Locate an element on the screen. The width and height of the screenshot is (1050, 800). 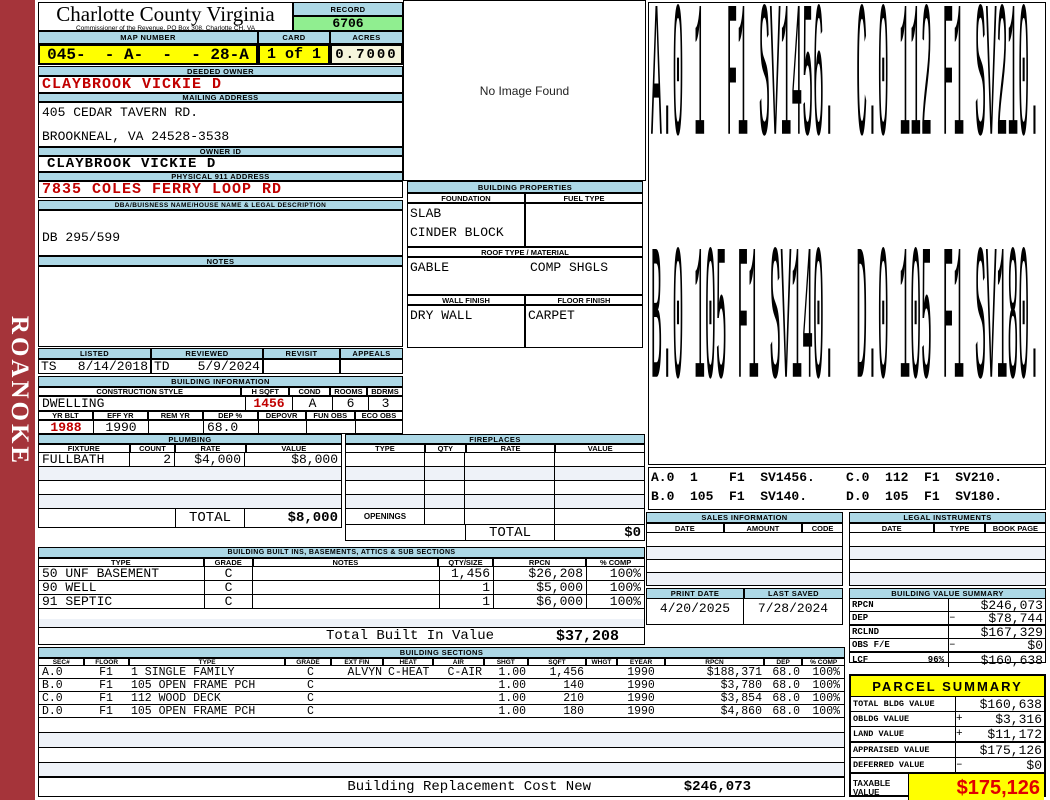
building-info-value-row1: DWELLING 1456 A 6 3 is located at coordinates (220, 403).